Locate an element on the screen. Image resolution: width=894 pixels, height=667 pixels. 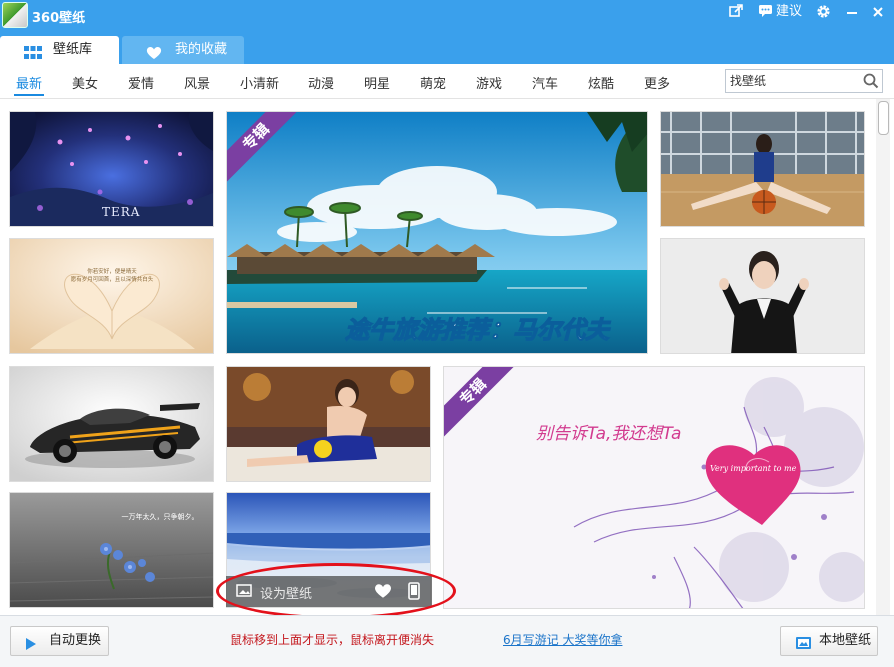
promo-link: 6月写游记 大奖等你拿 is located at coordinates (562, 639).